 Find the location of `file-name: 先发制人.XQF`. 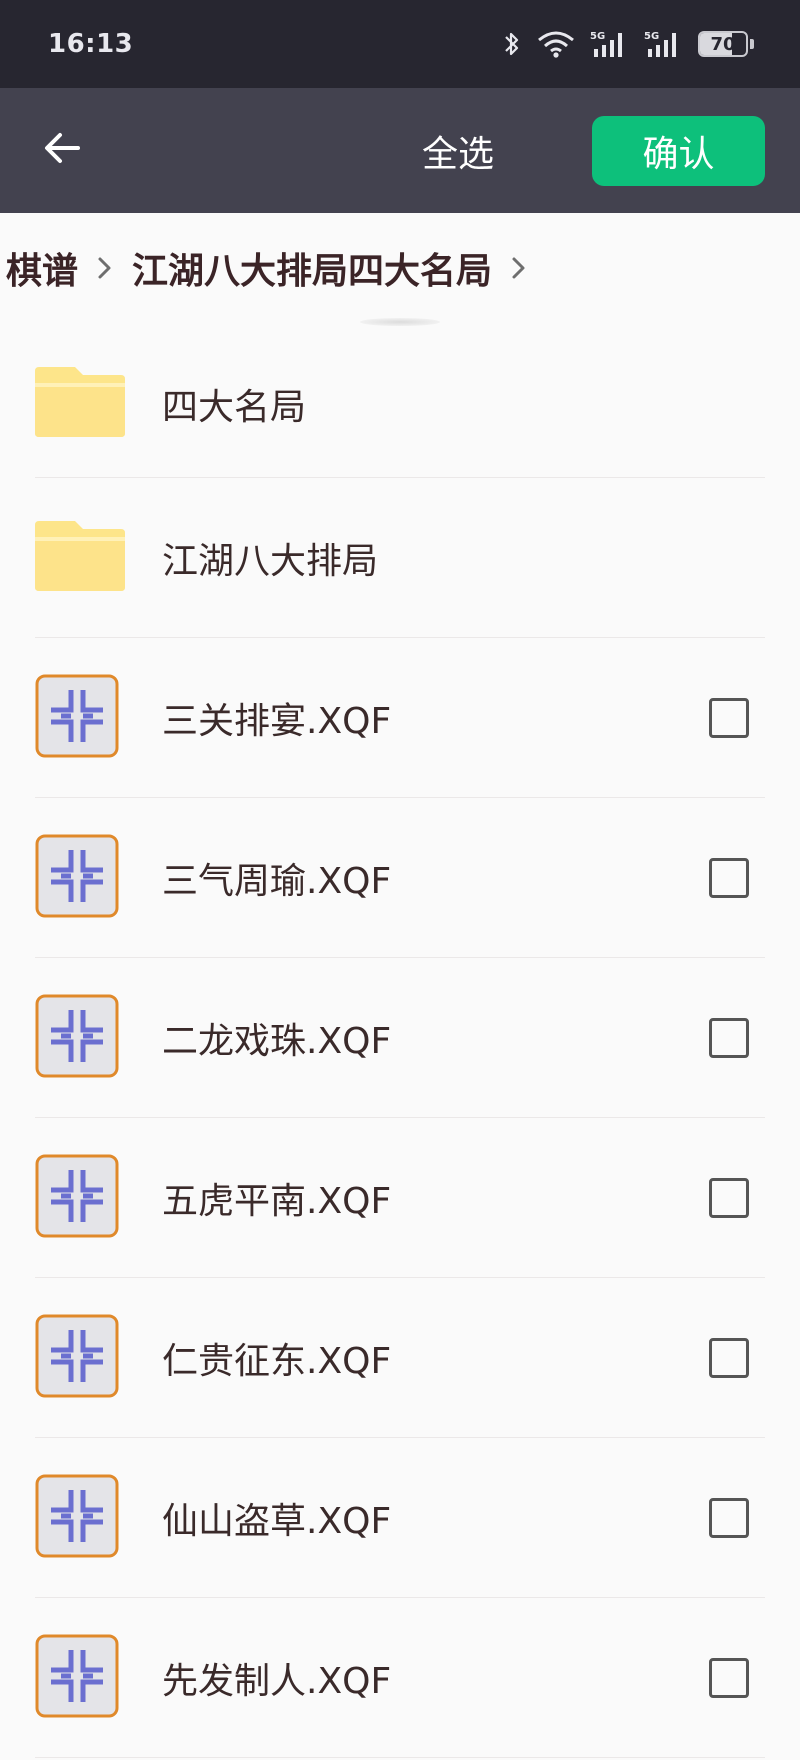

file-name: 先发制人.XQF is located at coordinates (277, 1681).